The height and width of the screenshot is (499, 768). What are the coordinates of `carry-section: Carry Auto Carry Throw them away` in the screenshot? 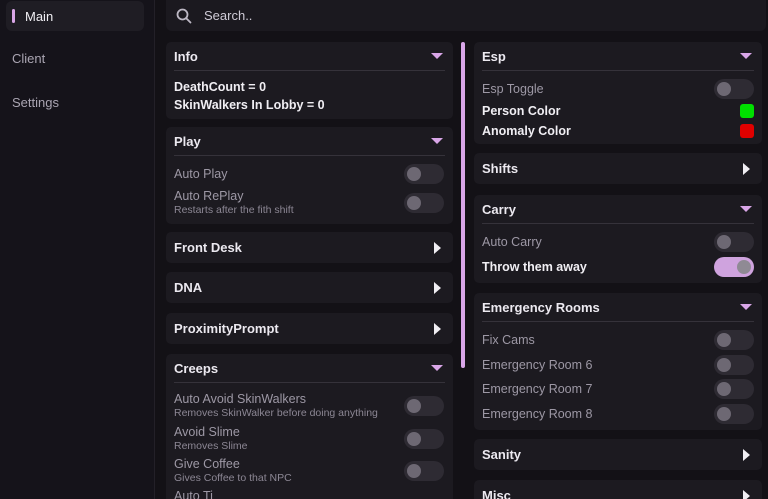 It's located at (618, 239).